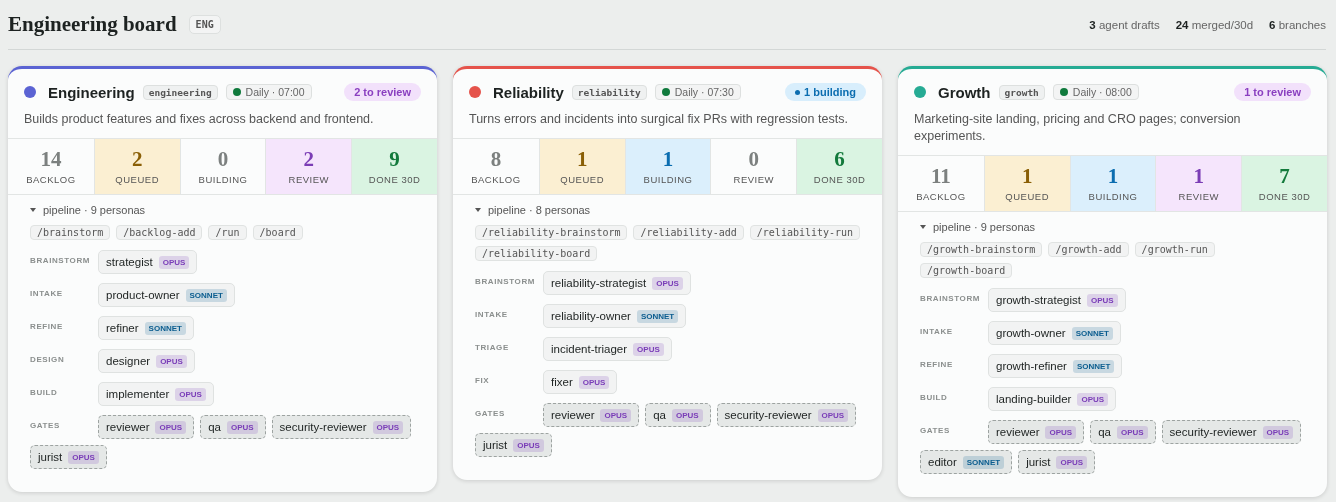 The width and height of the screenshot is (1336, 502). I want to click on count-value: 11, so click(940, 176).